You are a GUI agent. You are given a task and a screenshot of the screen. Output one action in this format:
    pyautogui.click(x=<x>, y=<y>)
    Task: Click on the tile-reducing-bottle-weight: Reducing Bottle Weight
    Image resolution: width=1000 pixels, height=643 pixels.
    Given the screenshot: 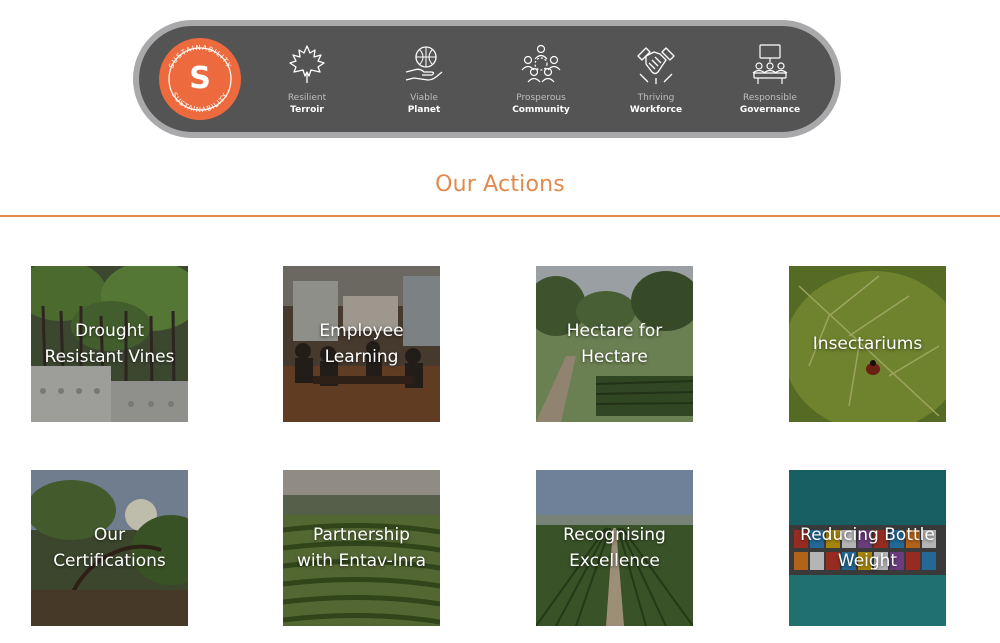 What is the action you would take?
    pyautogui.click(x=867, y=548)
    